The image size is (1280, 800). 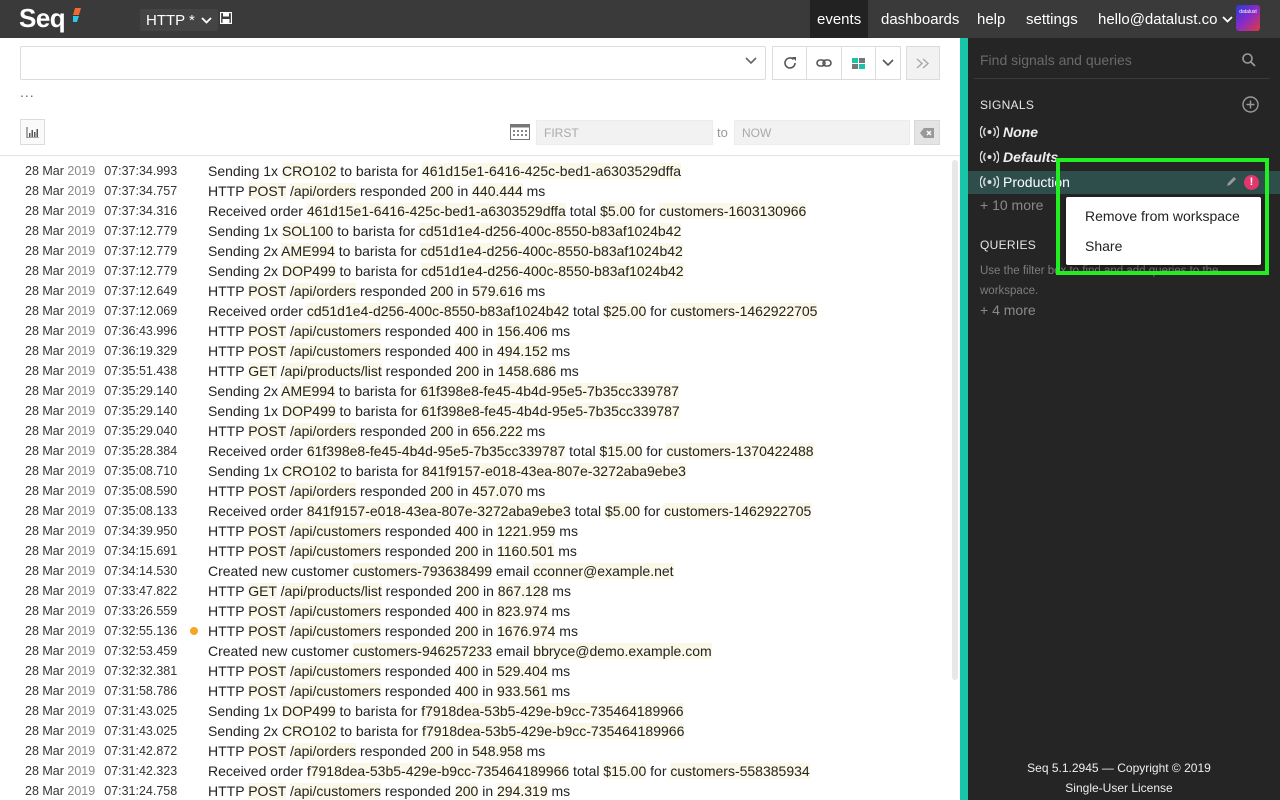 I want to click on search-icon, so click(x=1249, y=60).